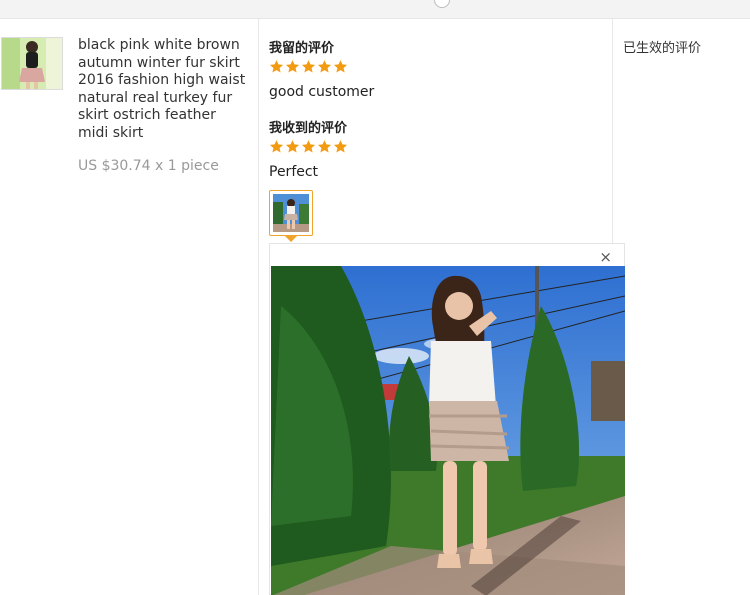 The image size is (750, 595). I want to click on column-divider, so click(258, 307).